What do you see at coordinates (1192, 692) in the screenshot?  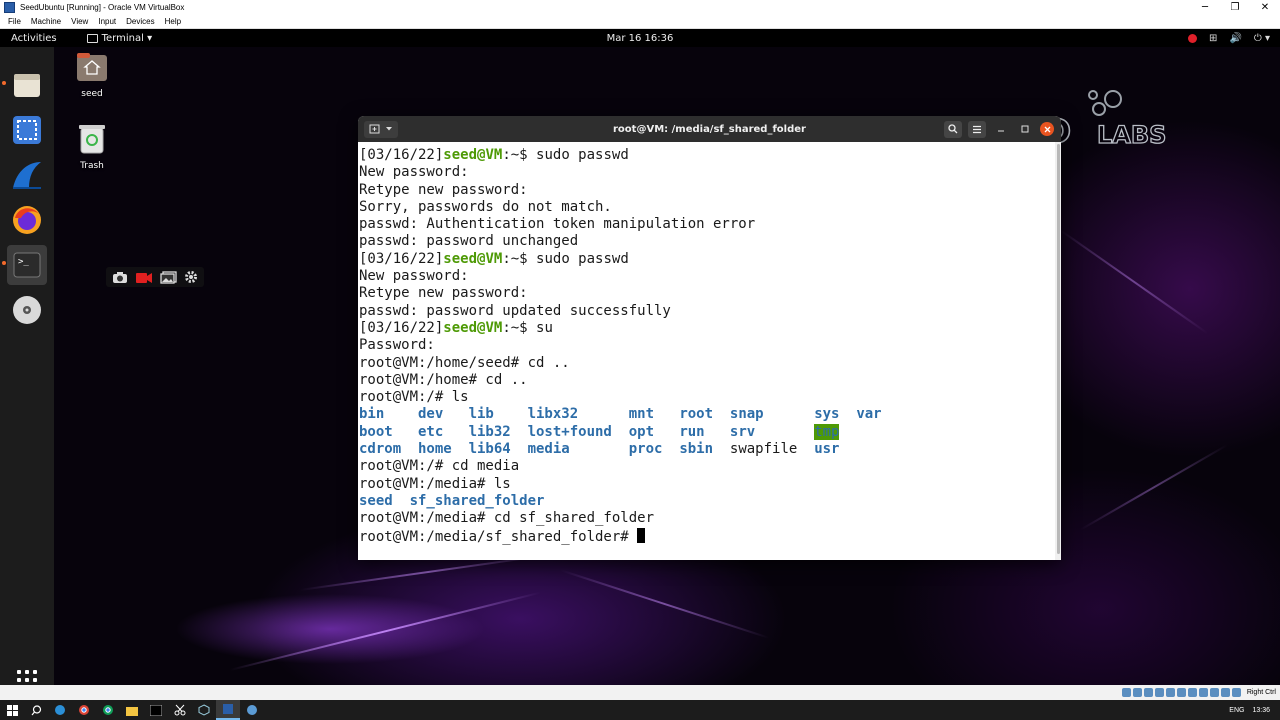 I see `display-status-icon` at bounding box center [1192, 692].